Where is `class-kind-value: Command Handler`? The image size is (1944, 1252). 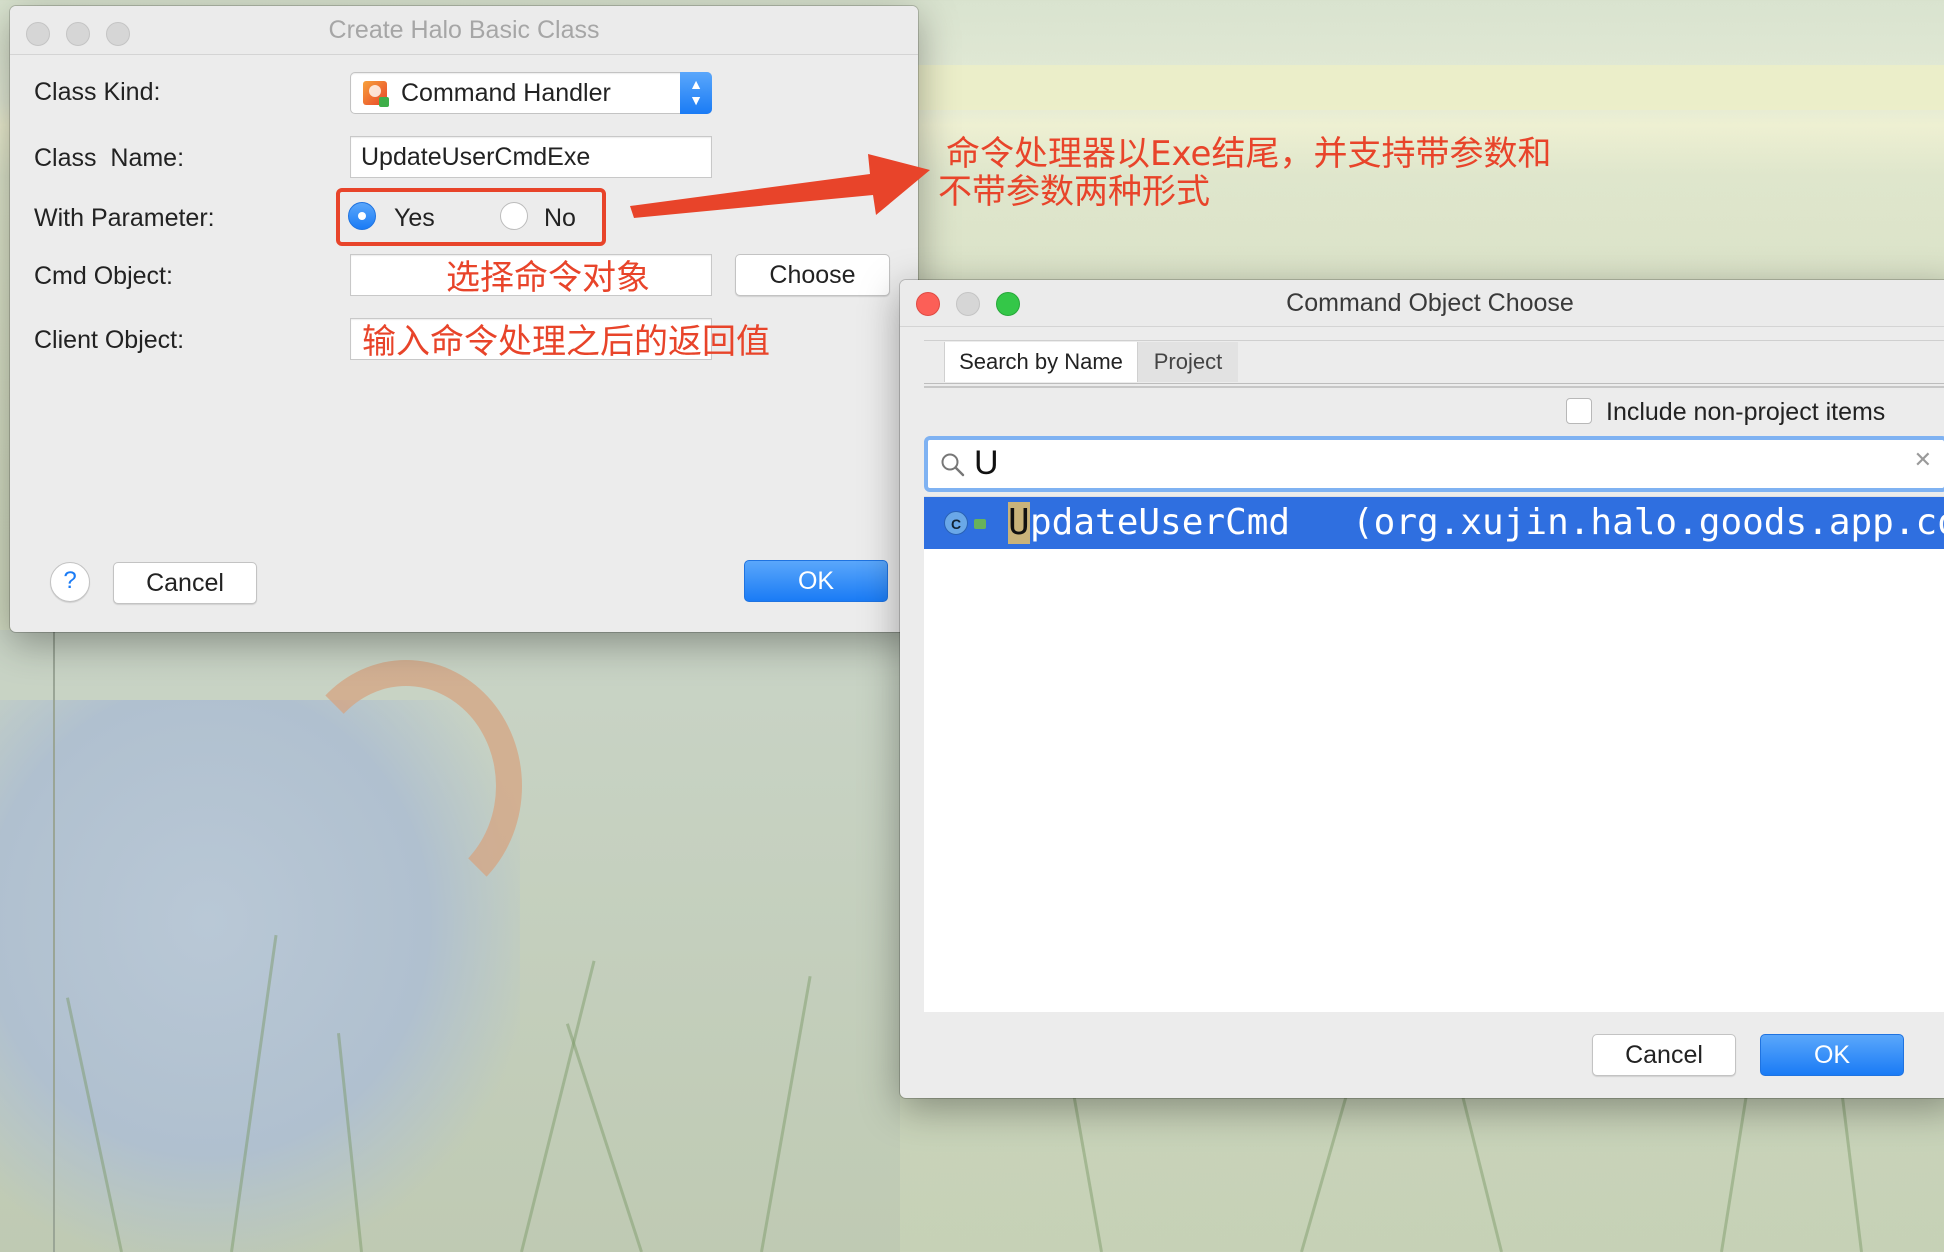
class-kind-value: Command Handler is located at coordinates (506, 93).